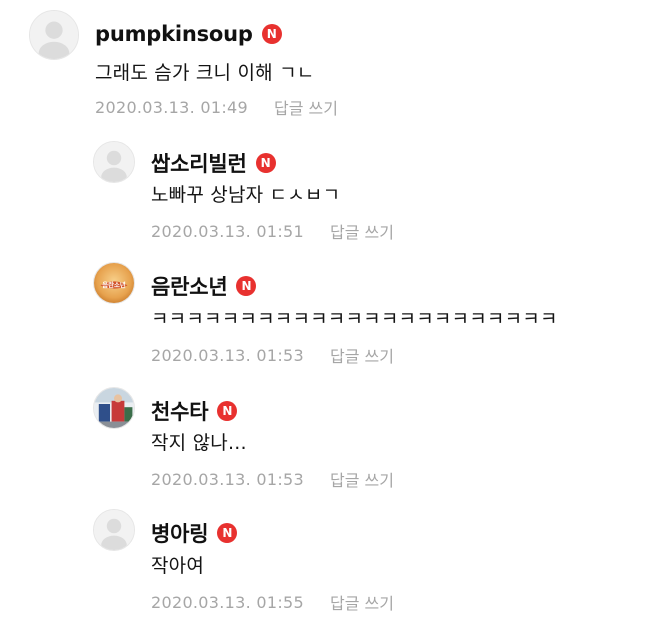 This screenshot has height=617, width=646. What do you see at coordinates (205, 73) in the screenshot?
I see `comment-text: 그래도 슴가 크니 이해 ㄱㄴ` at bounding box center [205, 73].